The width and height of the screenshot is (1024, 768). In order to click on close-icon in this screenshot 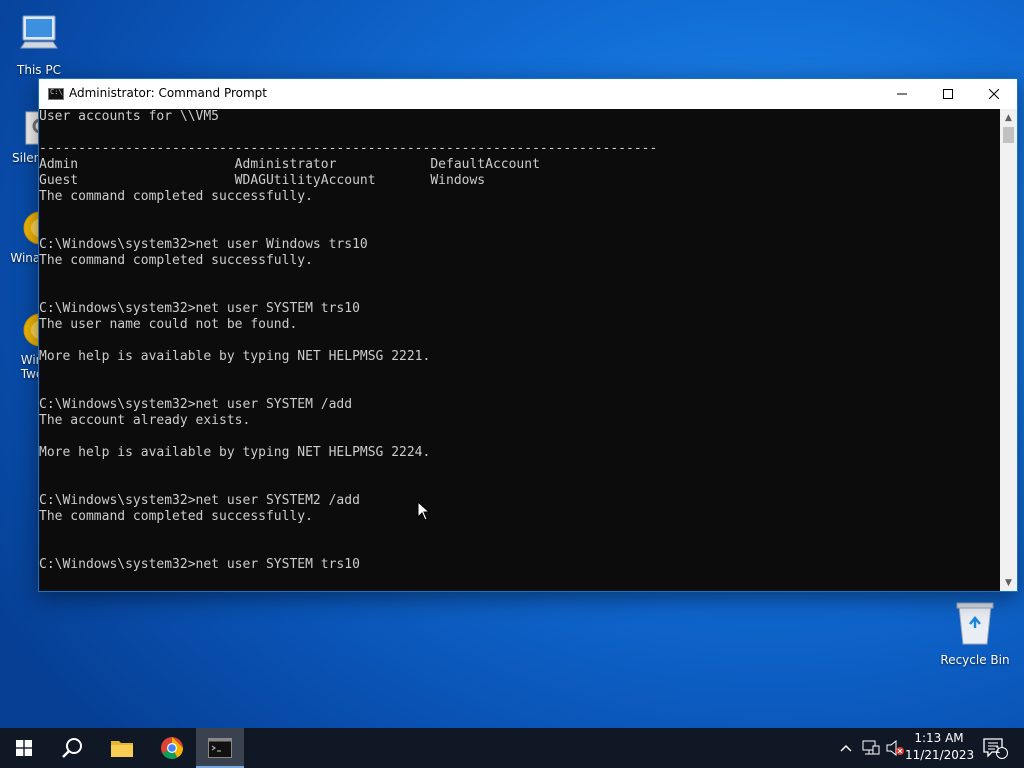, I will do `click(994, 94)`.